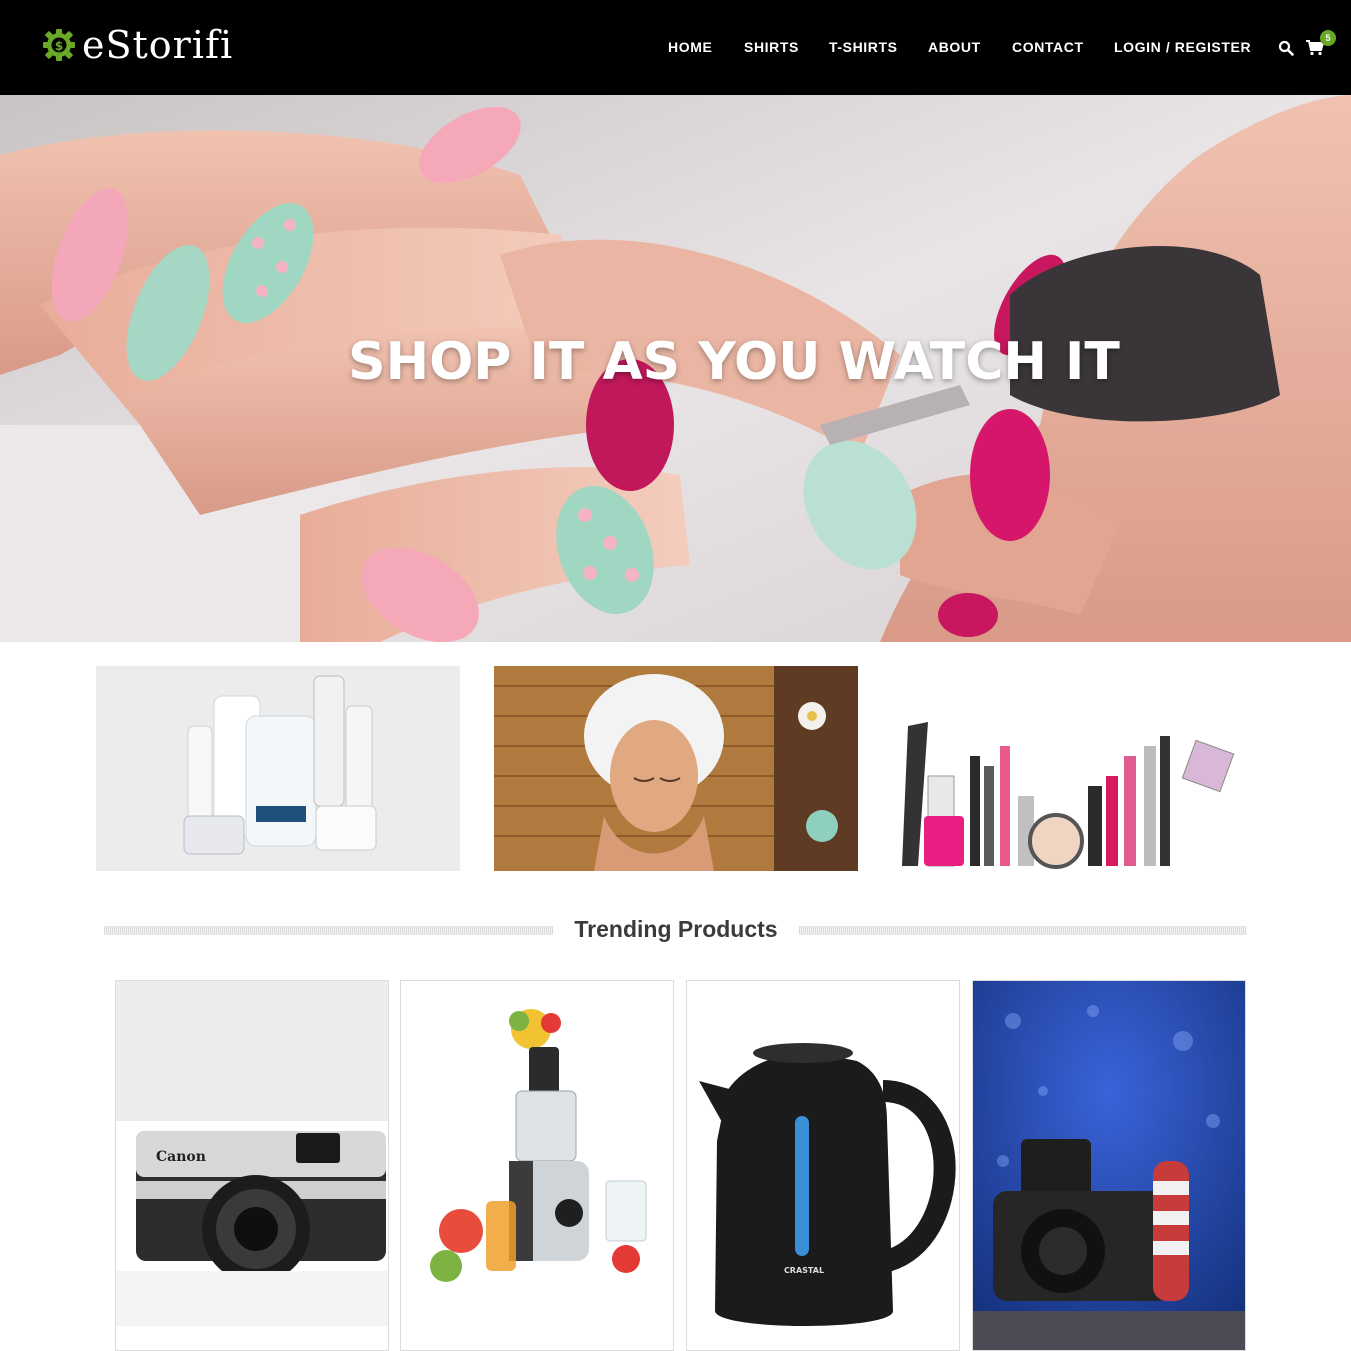 This screenshot has width=1351, height=1351. I want to click on product-card-kettle: CRASTAL, so click(823, 1165).